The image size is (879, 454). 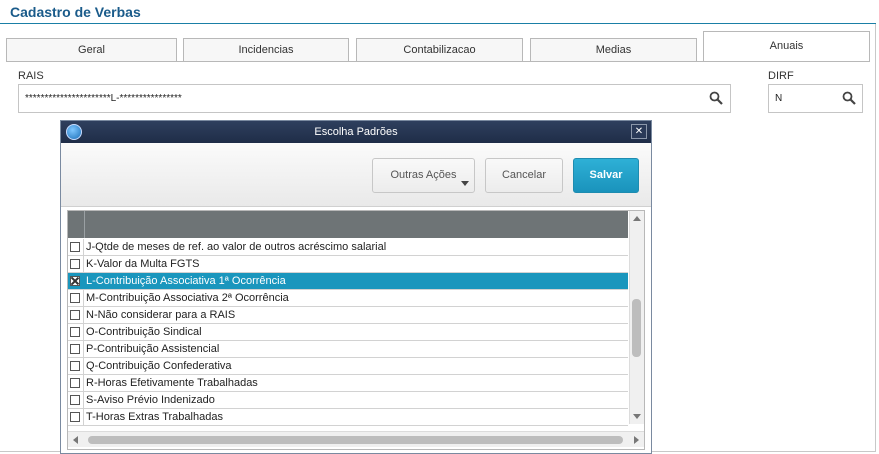 I want to click on dialog-toolbar: Outras Ações Cancelar Salvar, so click(x=356, y=175).